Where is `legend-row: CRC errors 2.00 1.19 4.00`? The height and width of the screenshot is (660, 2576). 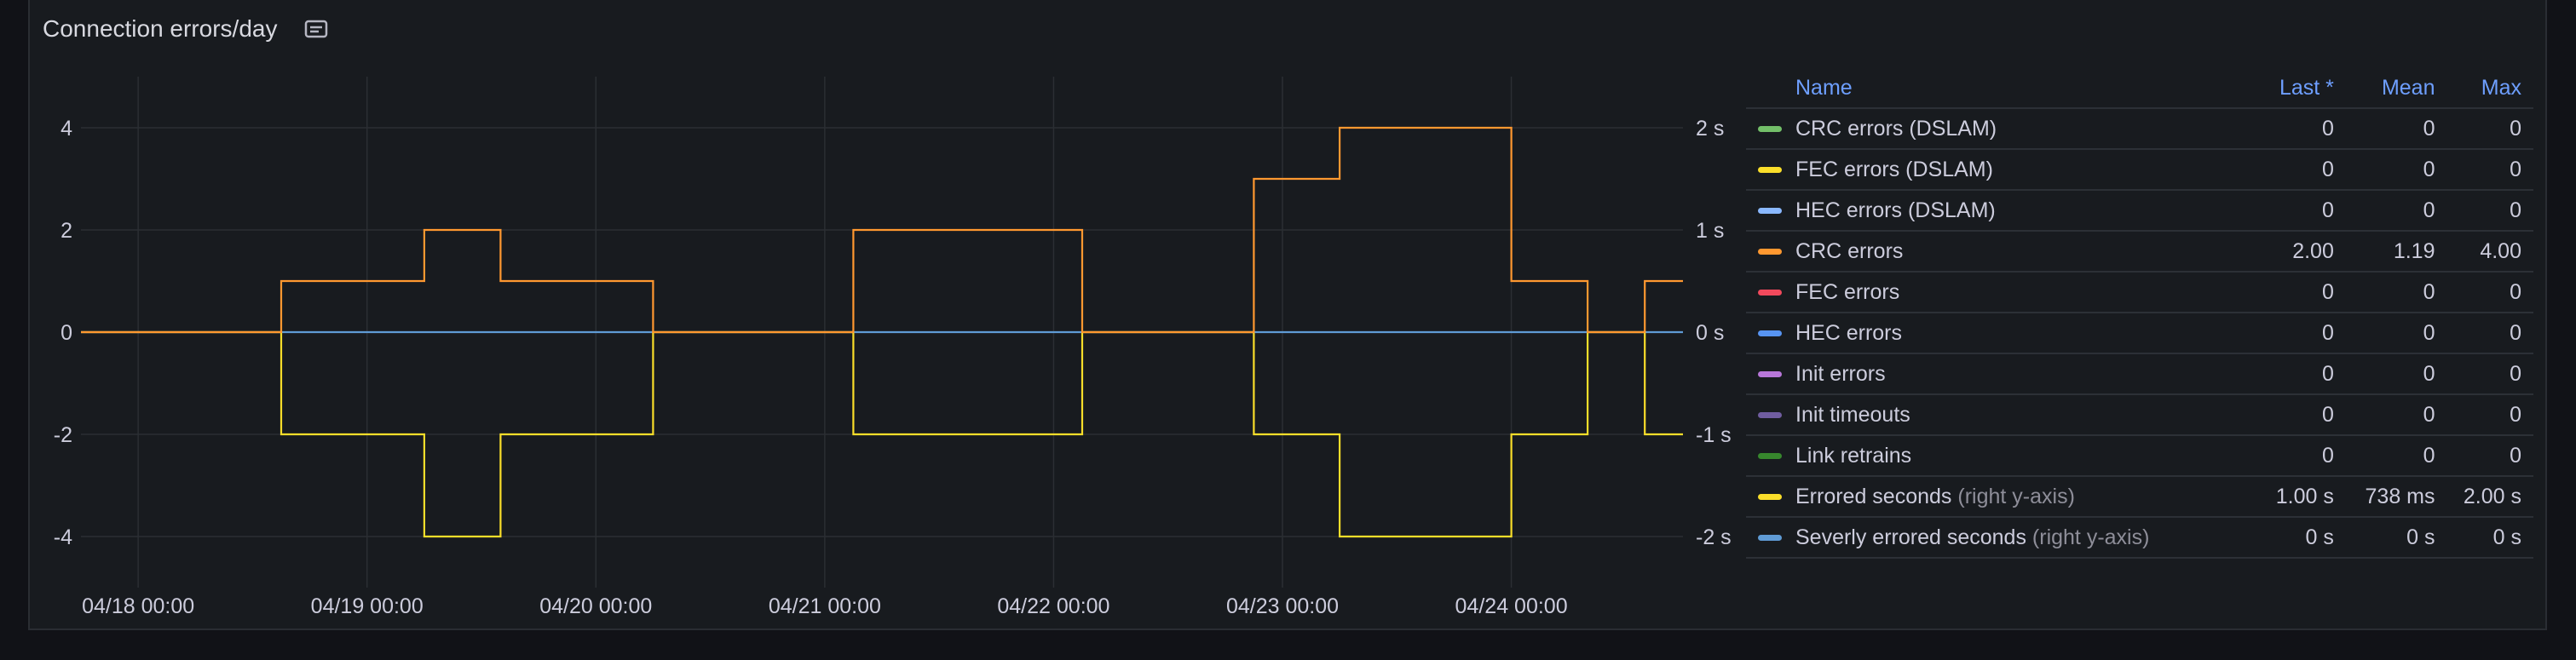 legend-row: CRC errors 2.00 1.19 4.00 is located at coordinates (2139, 252).